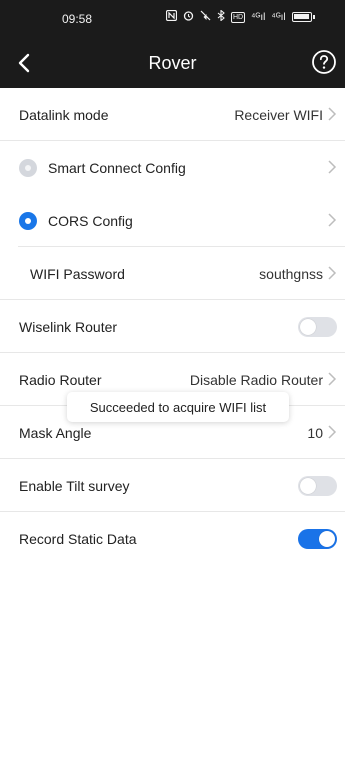 This screenshot has height=763, width=345. What do you see at coordinates (178, 407) in the screenshot?
I see `toast-message: Succeeded to acquire WIFI list` at bounding box center [178, 407].